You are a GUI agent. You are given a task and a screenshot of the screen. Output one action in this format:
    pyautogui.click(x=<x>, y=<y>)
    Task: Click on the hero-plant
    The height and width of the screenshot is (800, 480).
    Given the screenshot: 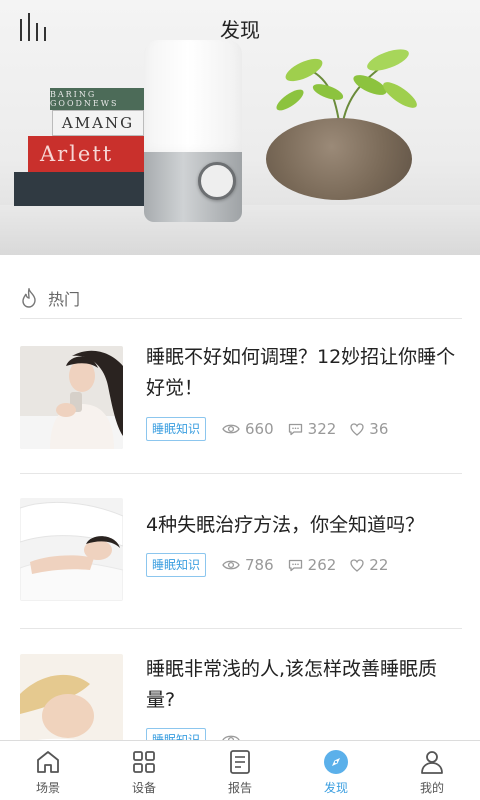 What is the action you would take?
    pyautogui.click(x=346, y=89)
    